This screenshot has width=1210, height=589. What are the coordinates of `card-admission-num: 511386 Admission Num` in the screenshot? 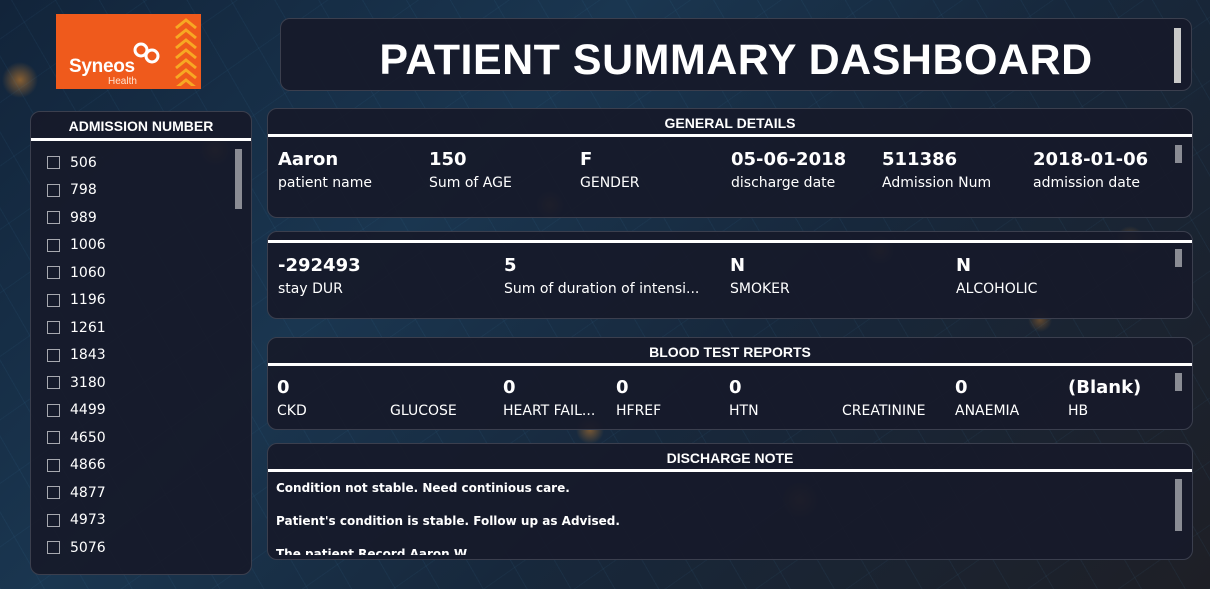 It's located at (957, 170).